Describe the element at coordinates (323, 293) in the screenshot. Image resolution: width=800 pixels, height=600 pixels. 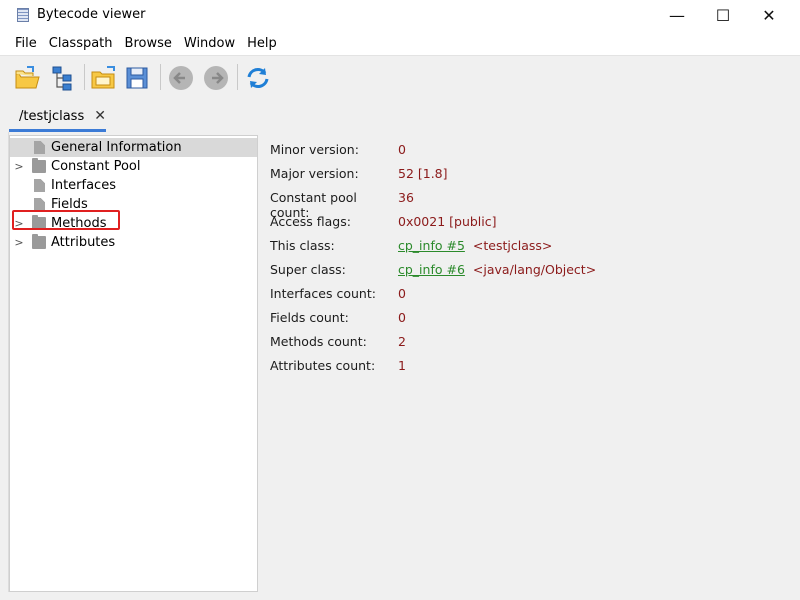
I see `detail-key: Interfaces count:` at that location.